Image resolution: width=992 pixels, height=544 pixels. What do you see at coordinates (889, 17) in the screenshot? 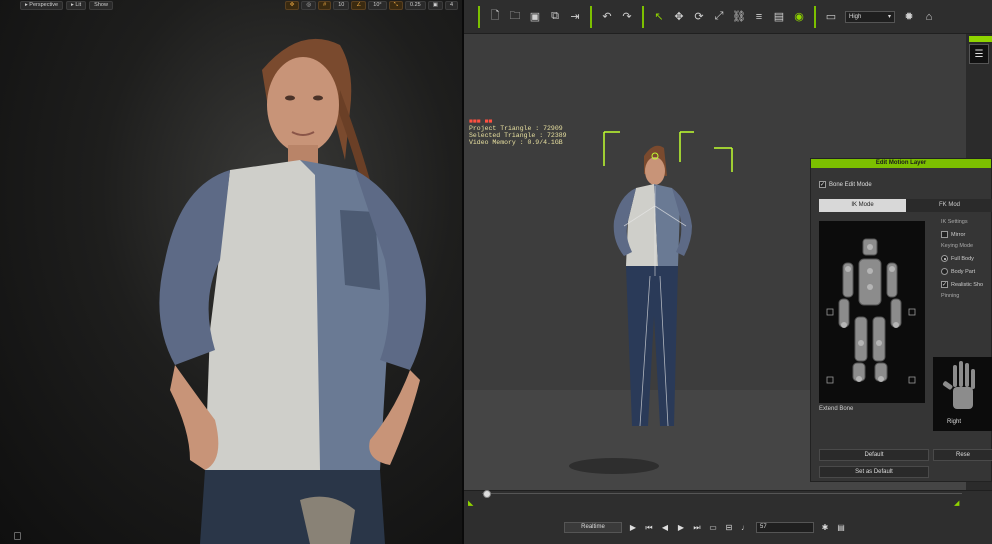
I see `chevron-down-icon: ▾` at bounding box center [889, 17].